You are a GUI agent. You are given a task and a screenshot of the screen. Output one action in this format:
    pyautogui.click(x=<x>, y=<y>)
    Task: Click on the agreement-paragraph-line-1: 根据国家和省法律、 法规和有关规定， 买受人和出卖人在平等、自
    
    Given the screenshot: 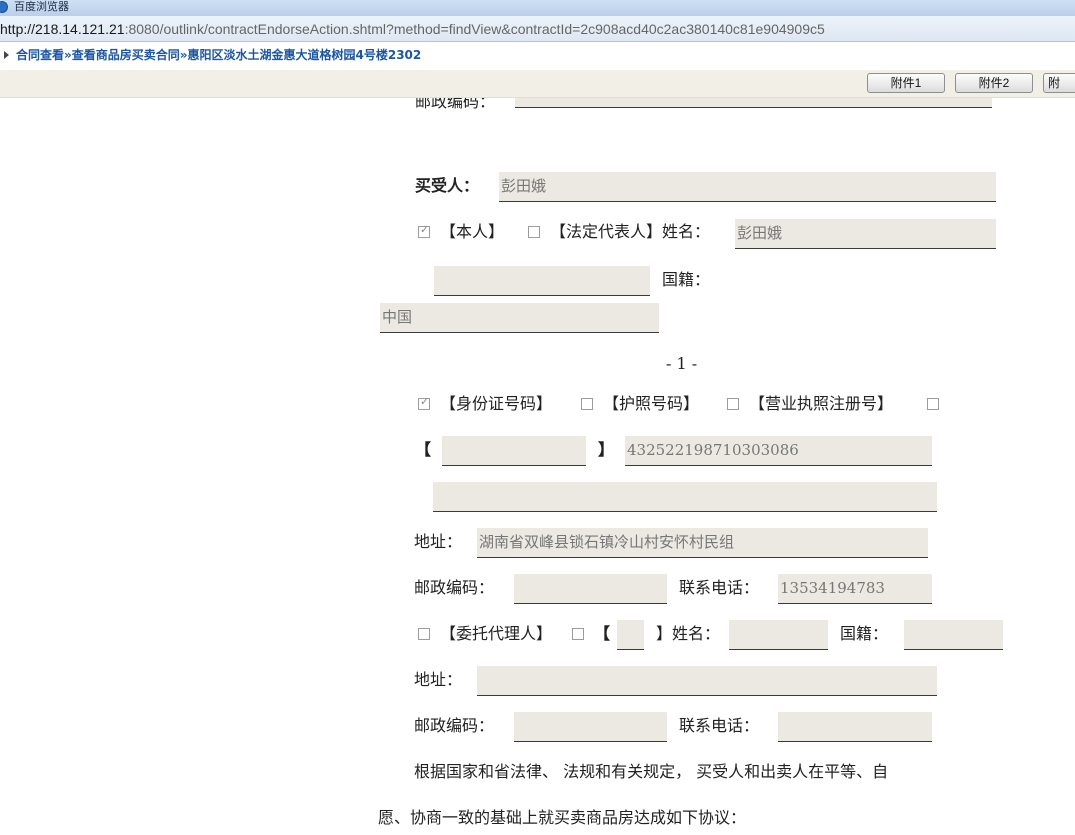 What is the action you would take?
    pyautogui.click(x=651, y=771)
    